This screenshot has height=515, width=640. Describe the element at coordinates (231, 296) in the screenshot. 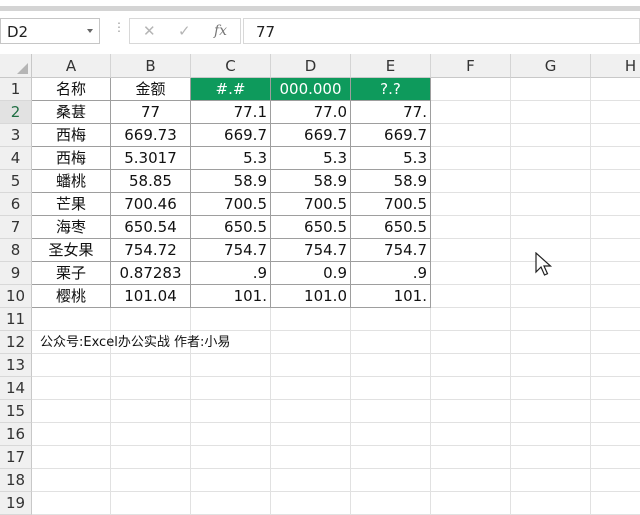

I see `cell-format-c: 101.` at that location.